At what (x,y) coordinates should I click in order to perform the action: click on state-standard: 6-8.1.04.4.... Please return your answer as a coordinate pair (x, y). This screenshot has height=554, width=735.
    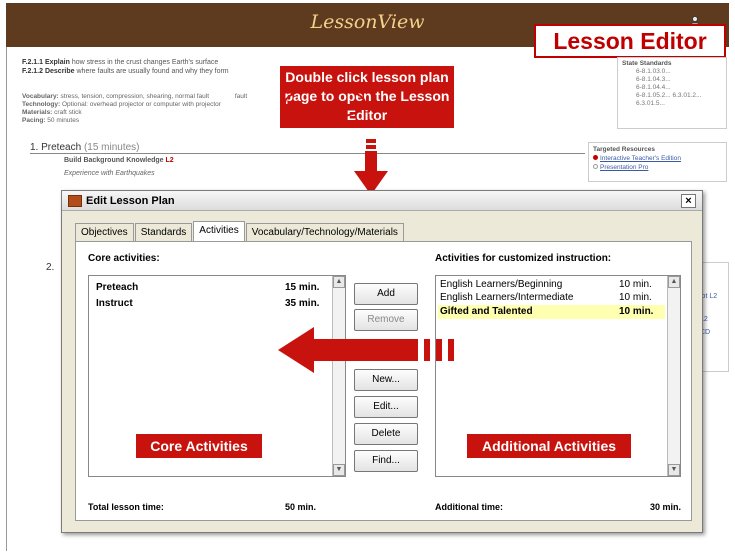
    Looking at the image, I should click on (653, 87).